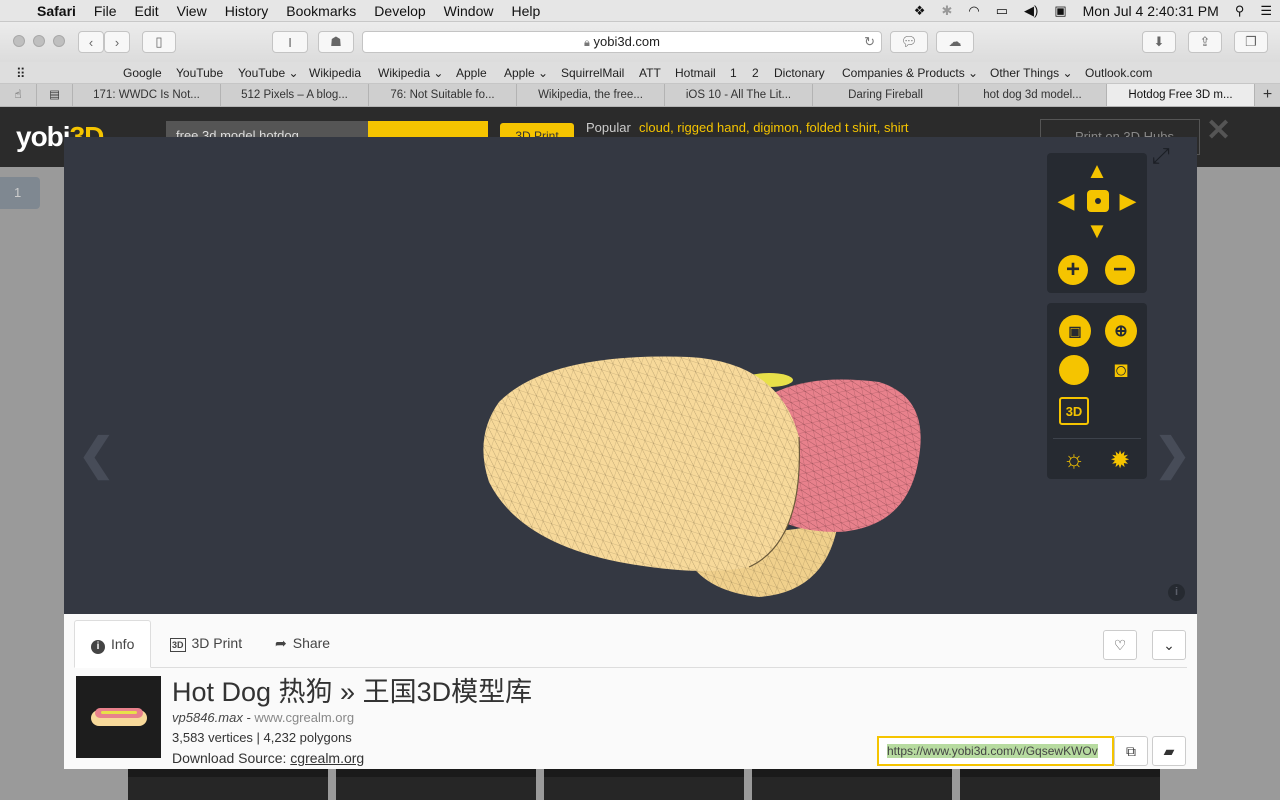 Image resolution: width=1280 pixels, height=800 pixels. I want to click on bookmark-outlook: Outlook.com, so click(1118, 73).